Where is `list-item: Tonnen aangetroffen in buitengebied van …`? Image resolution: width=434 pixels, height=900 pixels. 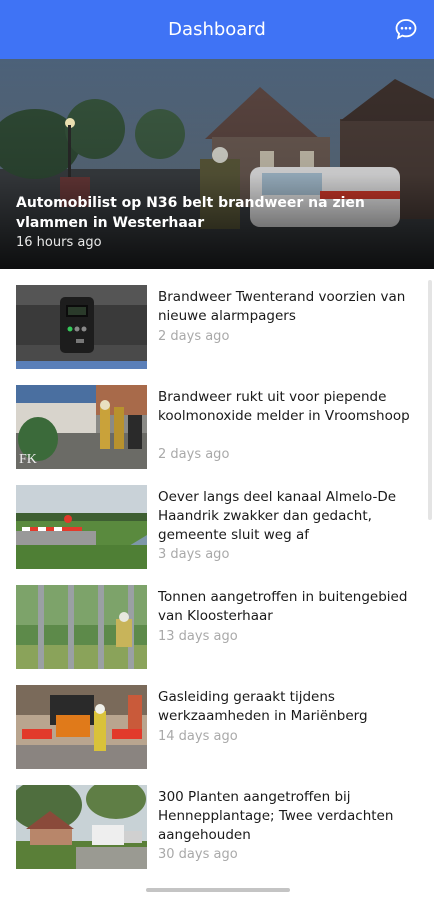 list-item: Tonnen aangetroffen in buitengebied van … is located at coordinates (217, 619).